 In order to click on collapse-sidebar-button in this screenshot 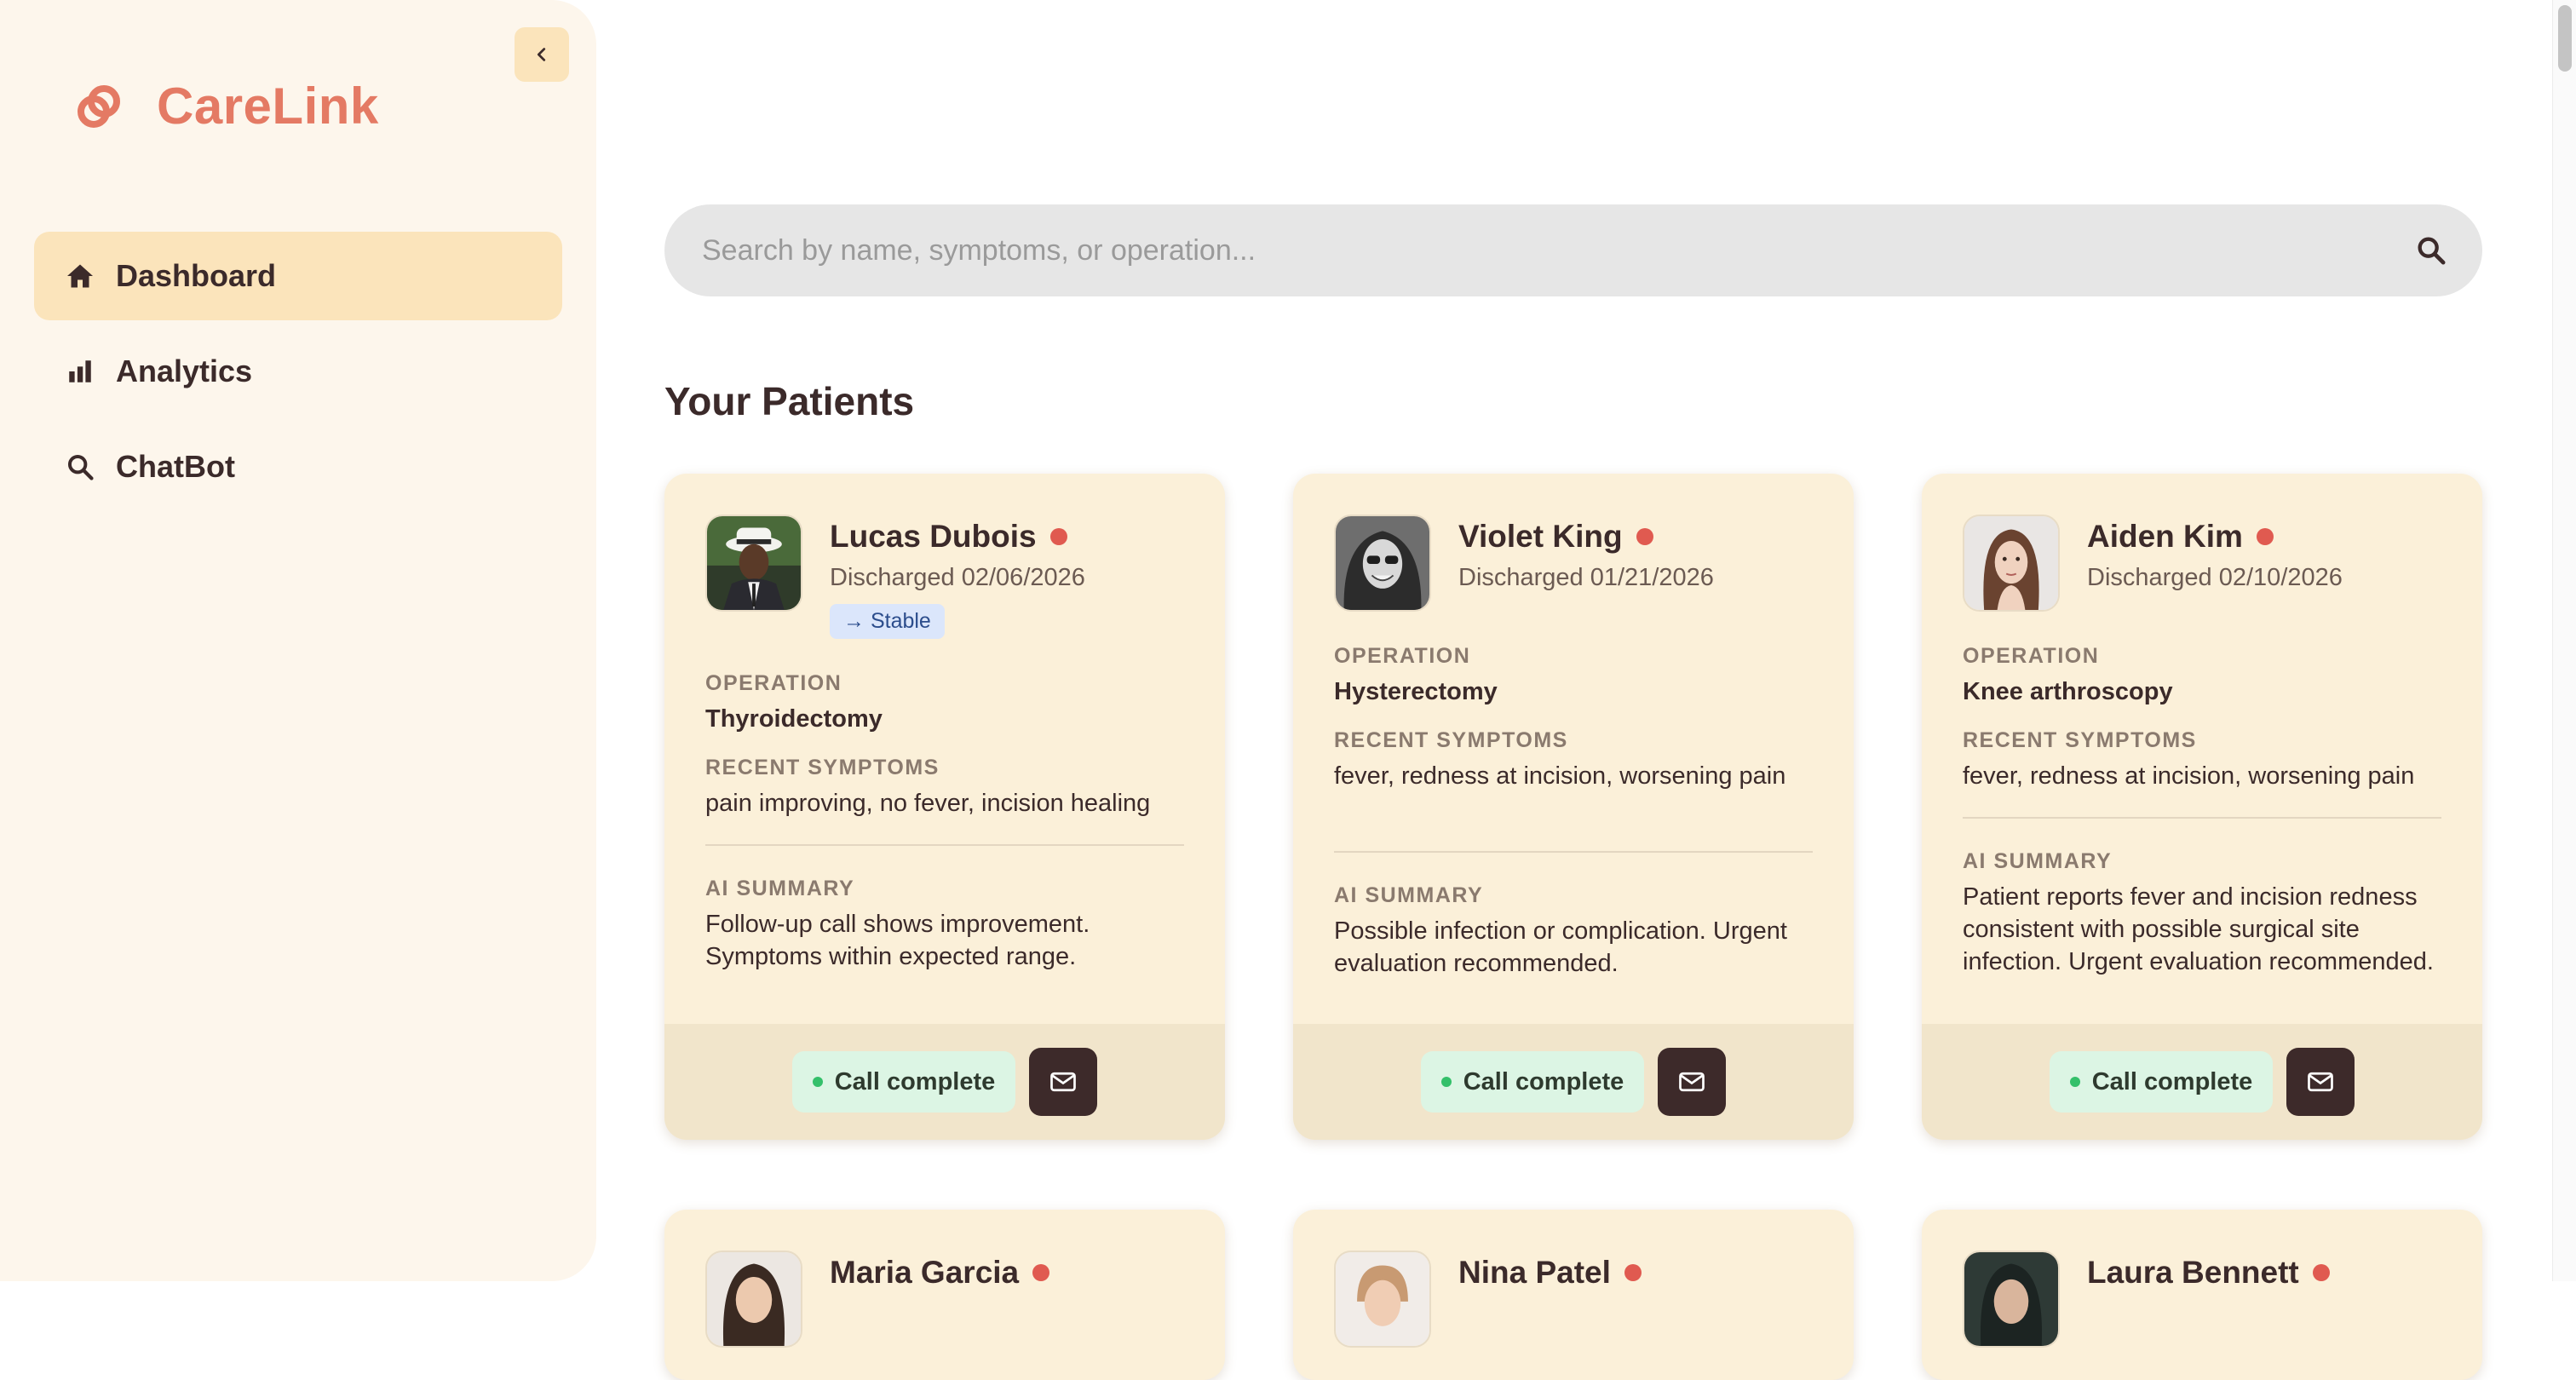, I will do `click(542, 55)`.